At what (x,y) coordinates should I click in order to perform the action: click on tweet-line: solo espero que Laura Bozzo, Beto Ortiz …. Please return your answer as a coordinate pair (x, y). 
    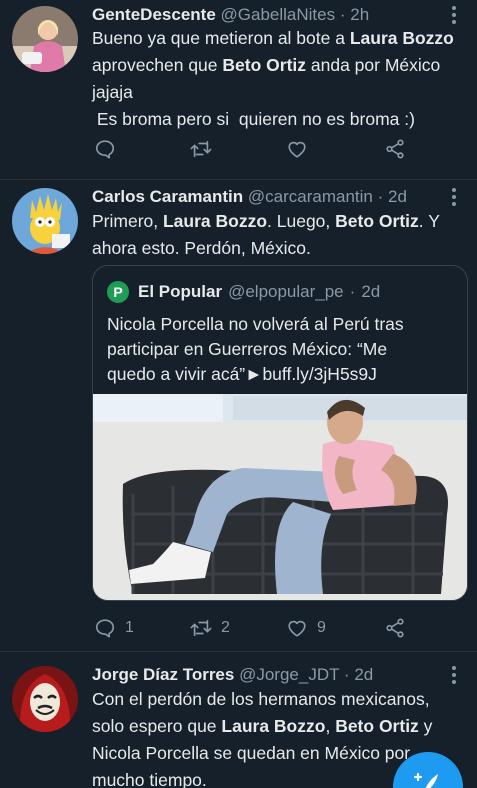
    Looking at the image, I should click on (262, 726).